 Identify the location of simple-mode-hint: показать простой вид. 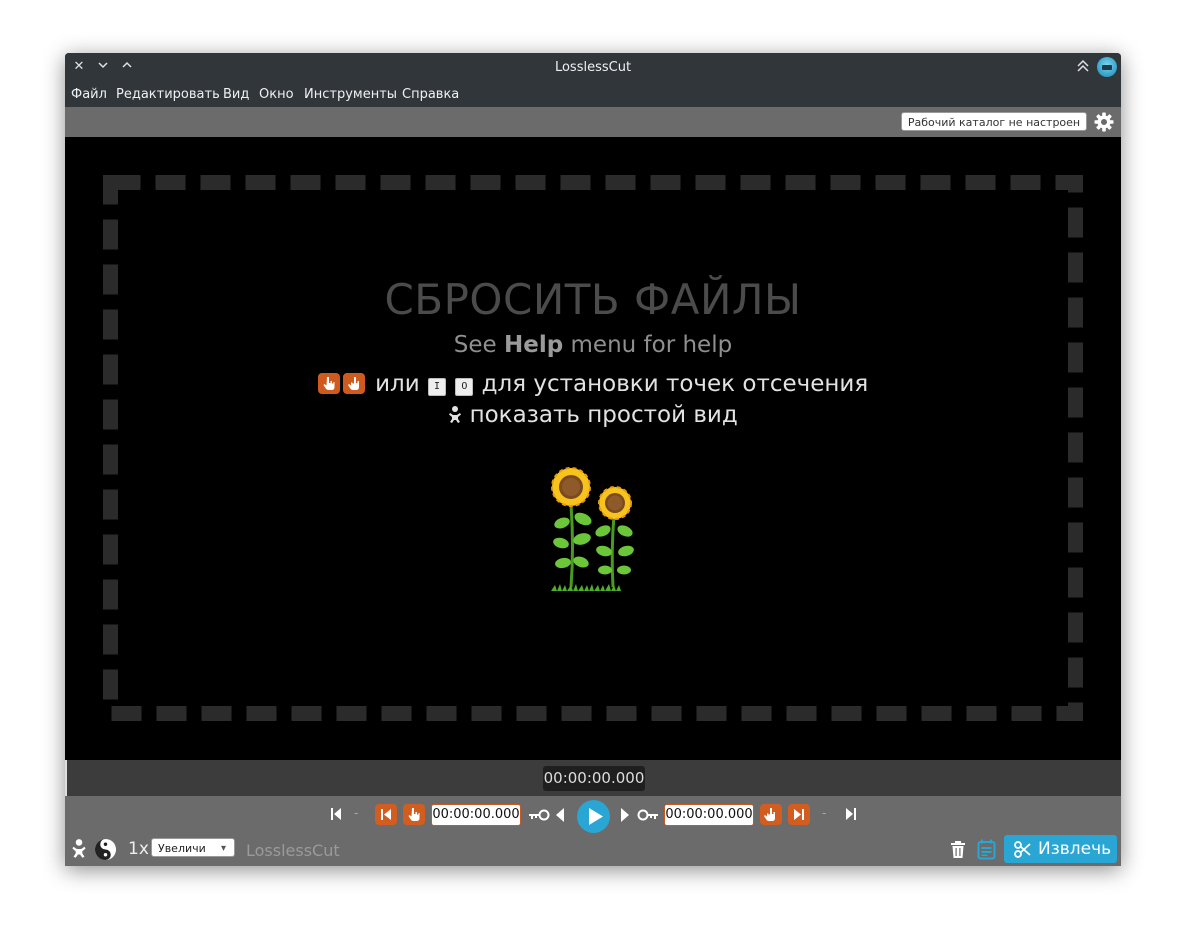
(593, 415).